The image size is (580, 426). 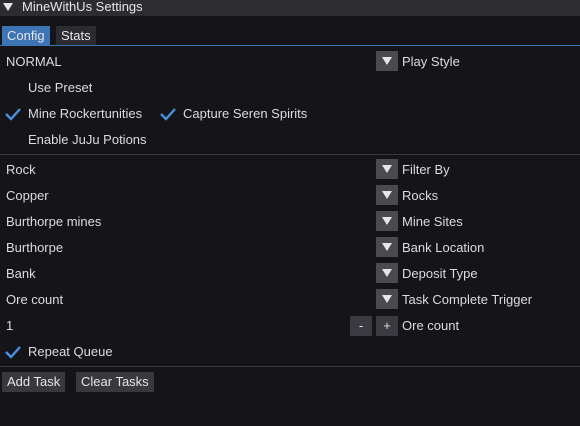 What do you see at coordinates (21, 170) in the screenshot?
I see `filter-by-value: Rock` at bounding box center [21, 170].